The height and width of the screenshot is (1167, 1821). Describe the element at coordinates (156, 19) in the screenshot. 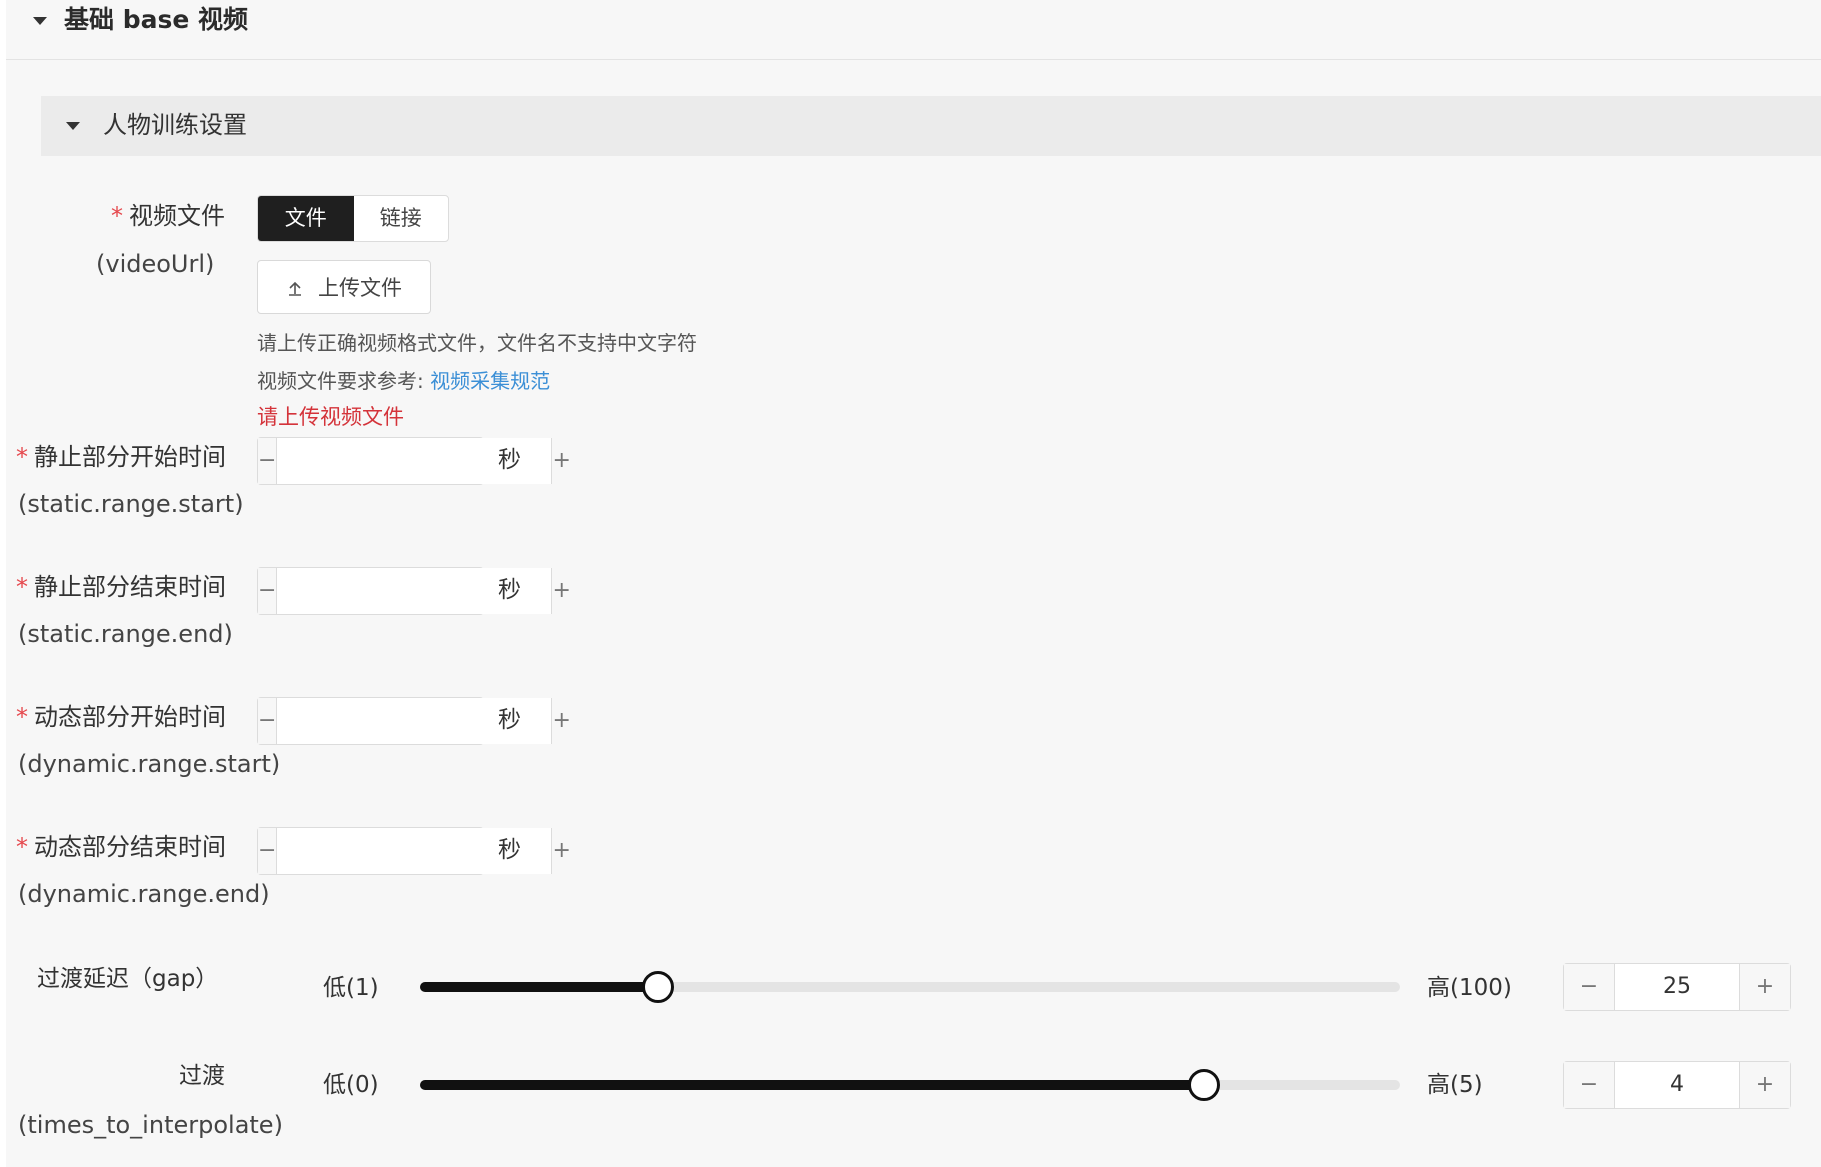

I see `section-title: 基础 base 视频` at that location.